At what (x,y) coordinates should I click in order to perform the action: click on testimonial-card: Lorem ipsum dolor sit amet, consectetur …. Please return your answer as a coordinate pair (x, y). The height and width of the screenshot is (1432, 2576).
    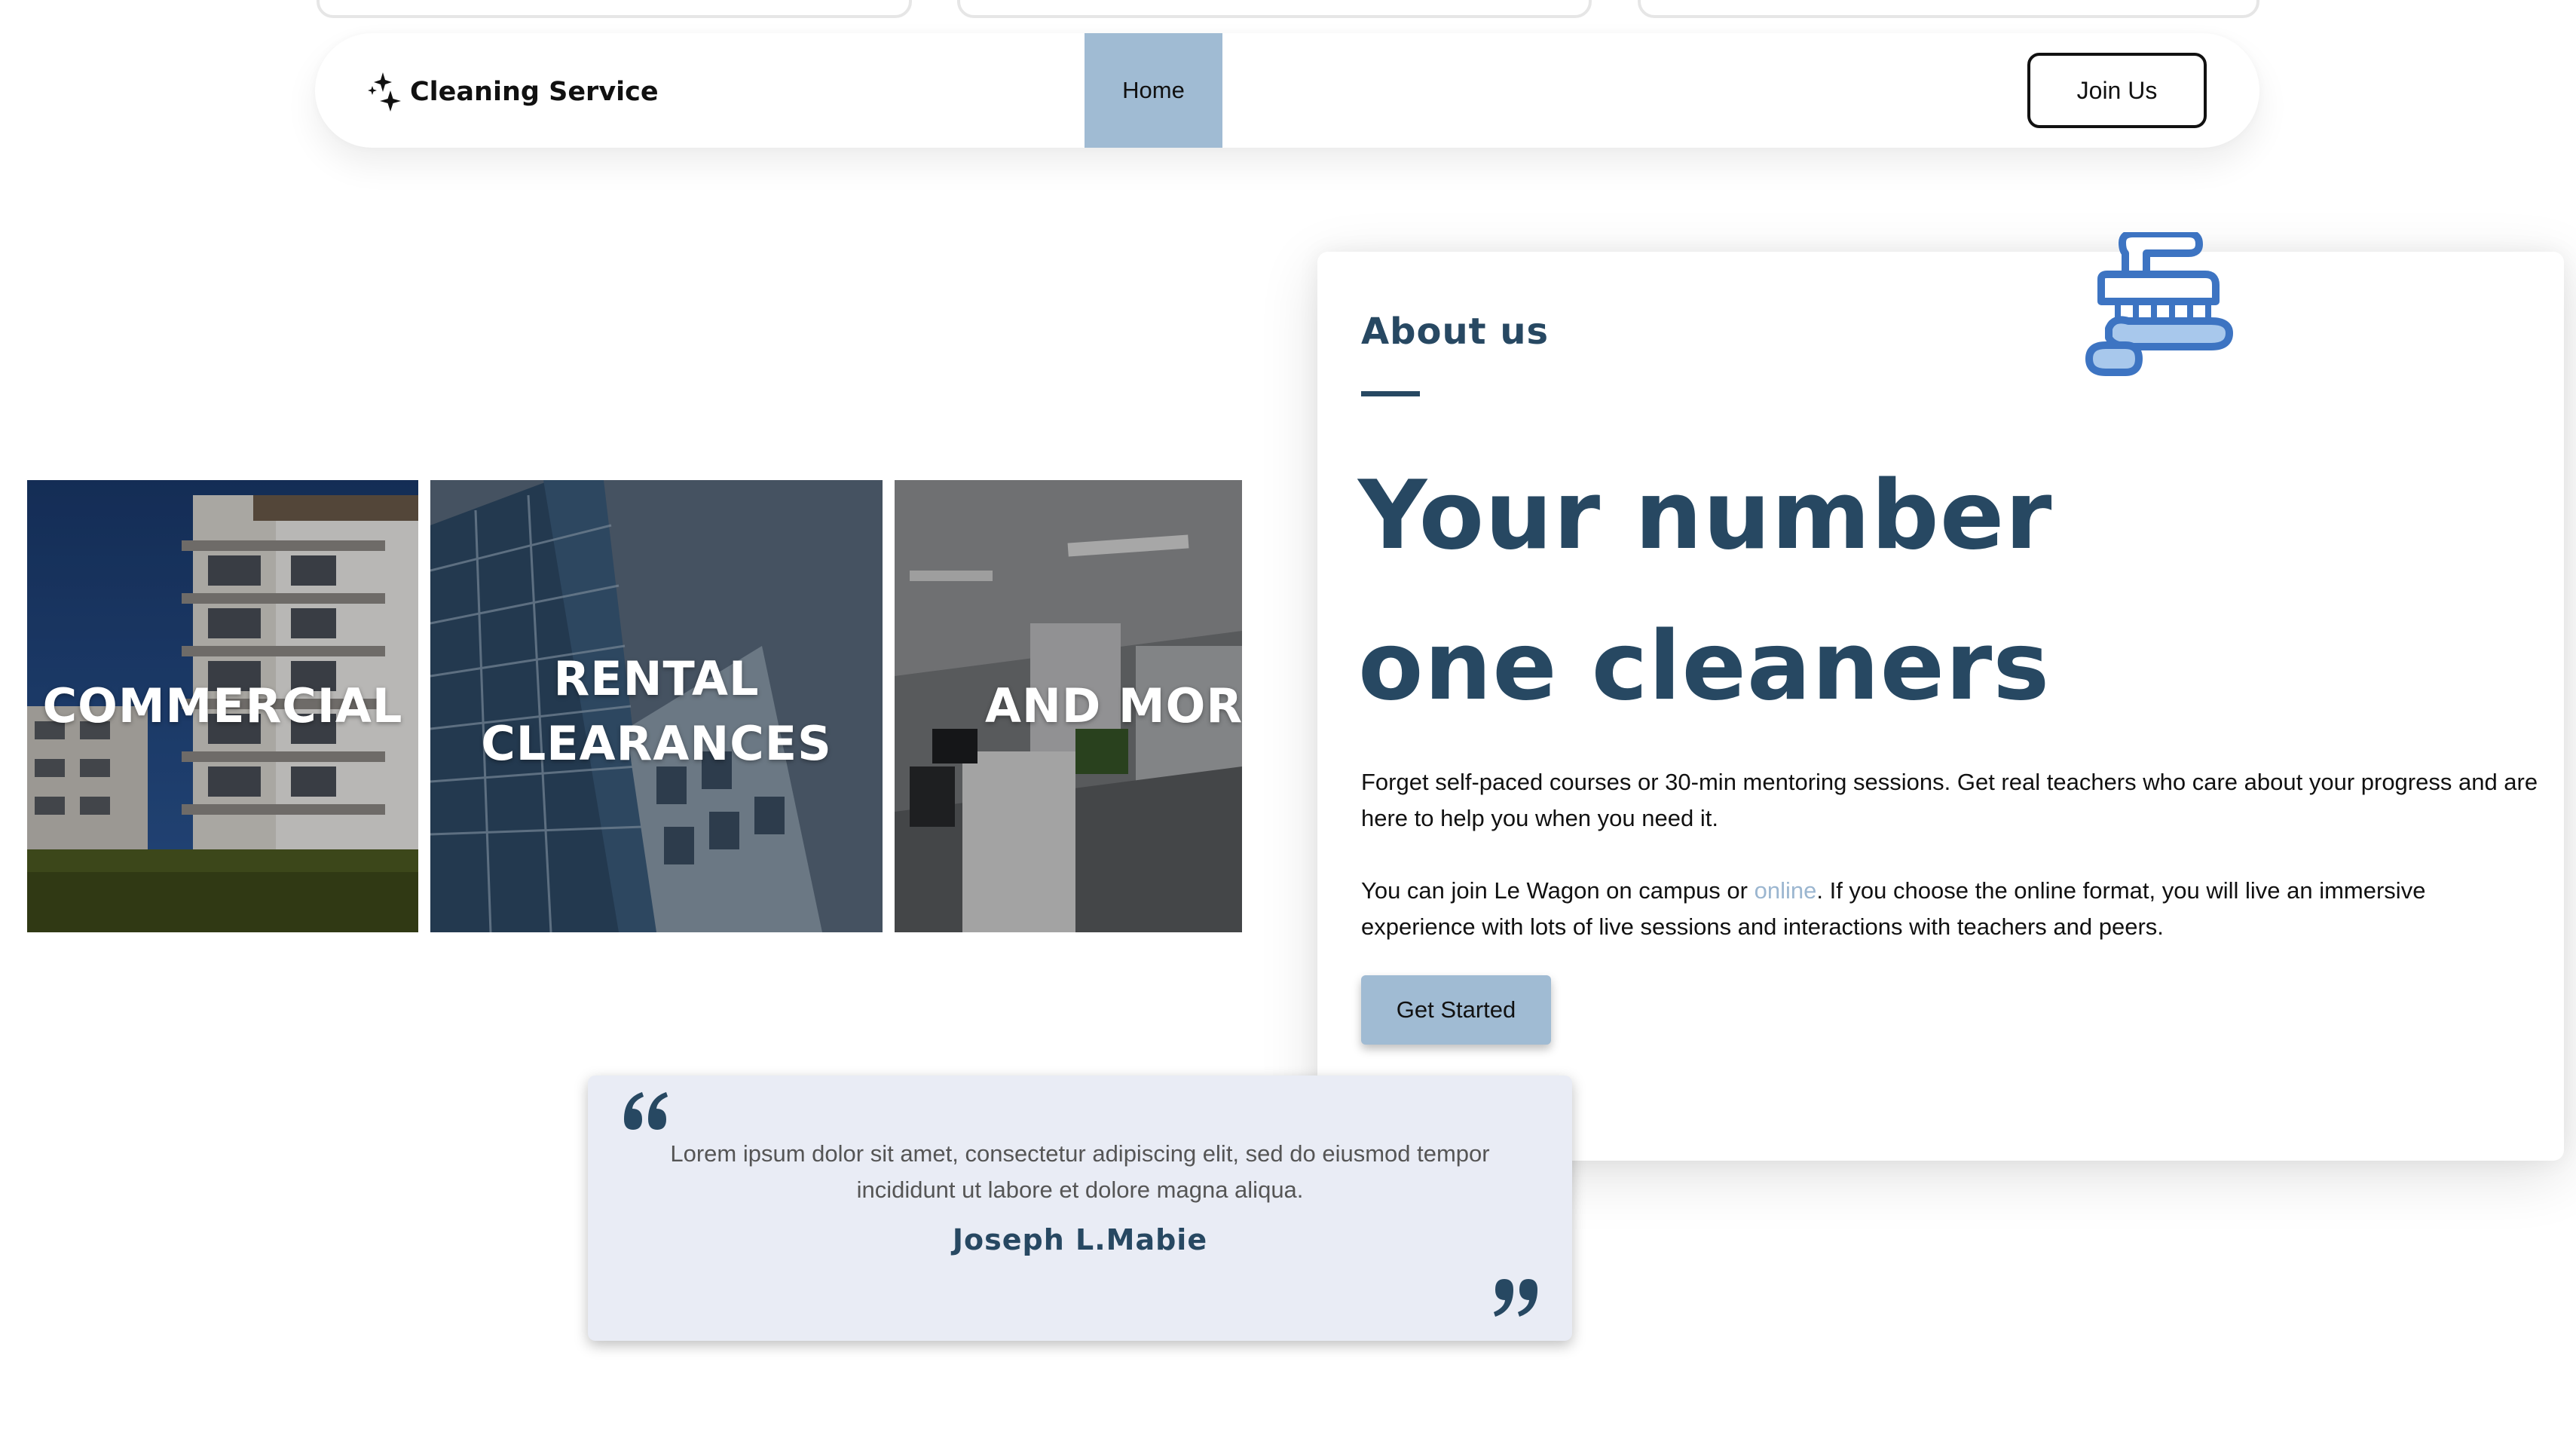
    Looking at the image, I should click on (1080, 1208).